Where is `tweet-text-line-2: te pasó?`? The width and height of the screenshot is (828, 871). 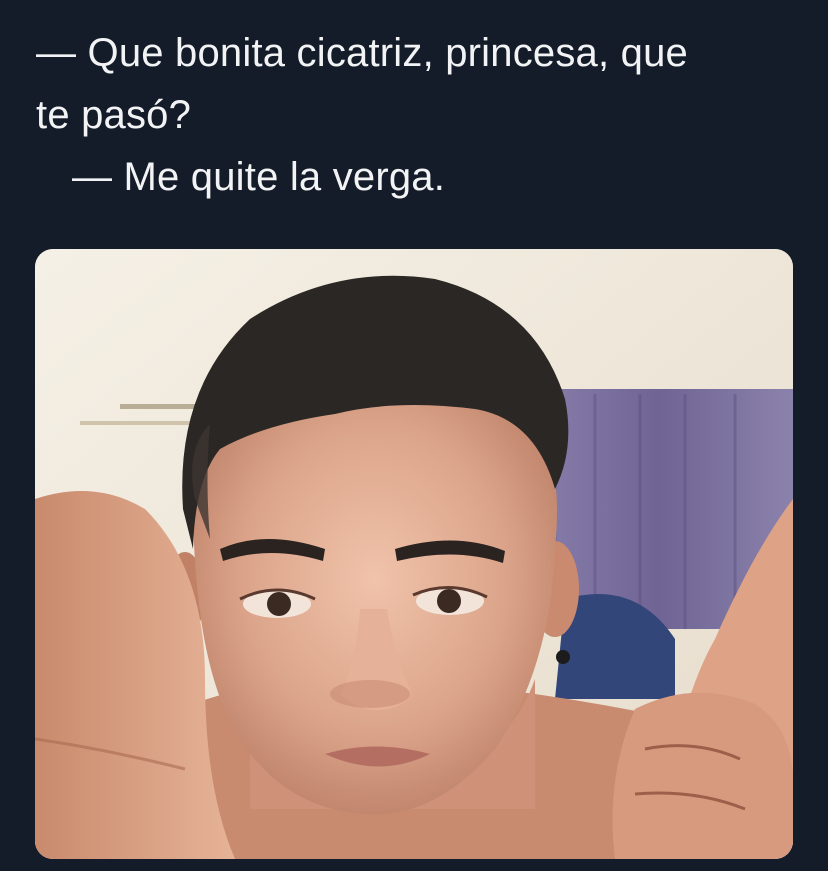 tweet-text-line-2: te pasó? is located at coordinates (114, 115).